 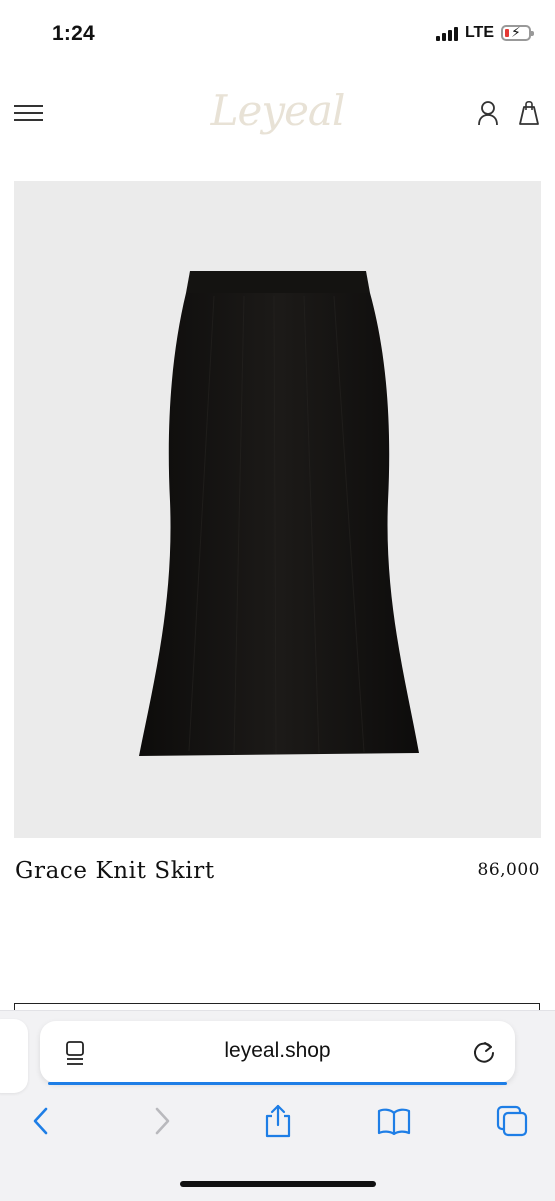 I want to click on status-bar: 1:24 LTE ⚡, so click(x=277, y=36).